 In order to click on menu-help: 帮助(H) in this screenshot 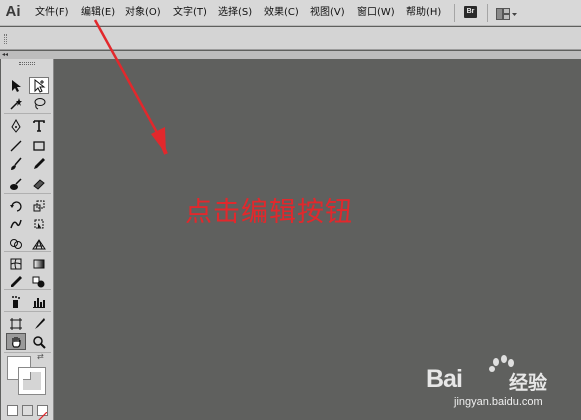, I will do `click(423, 13)`.